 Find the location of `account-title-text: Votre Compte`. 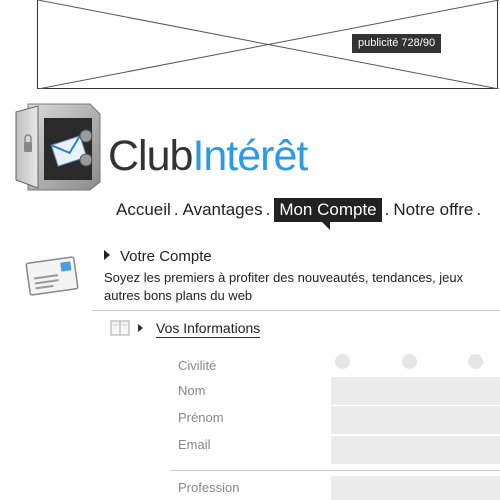

account-title-text: Votre Compte is located at coordinates (166, 256).